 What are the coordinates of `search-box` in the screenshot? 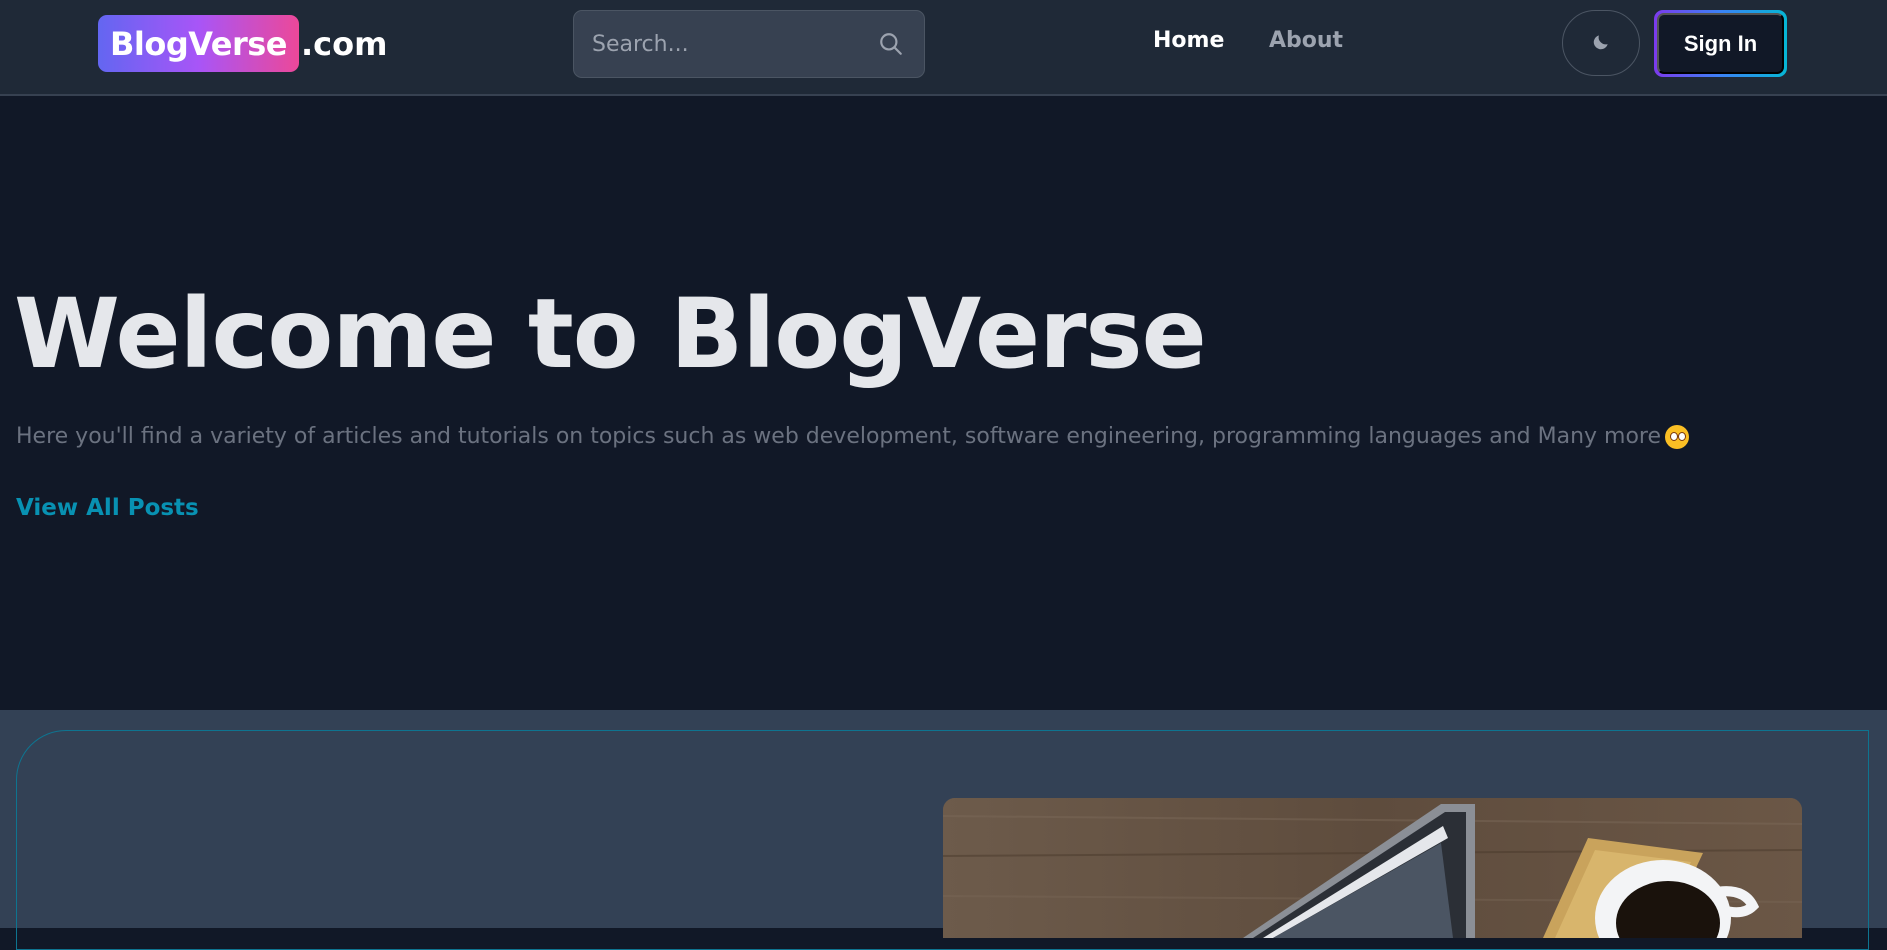 It's located at (749, 44).